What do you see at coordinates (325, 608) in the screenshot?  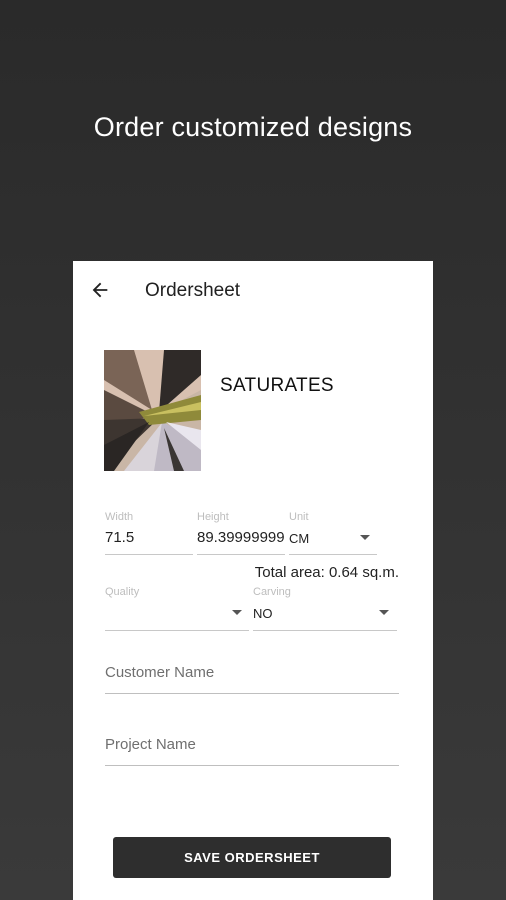 I see `carving-dropdown: Carving NO` at bounding box center [325, 608].